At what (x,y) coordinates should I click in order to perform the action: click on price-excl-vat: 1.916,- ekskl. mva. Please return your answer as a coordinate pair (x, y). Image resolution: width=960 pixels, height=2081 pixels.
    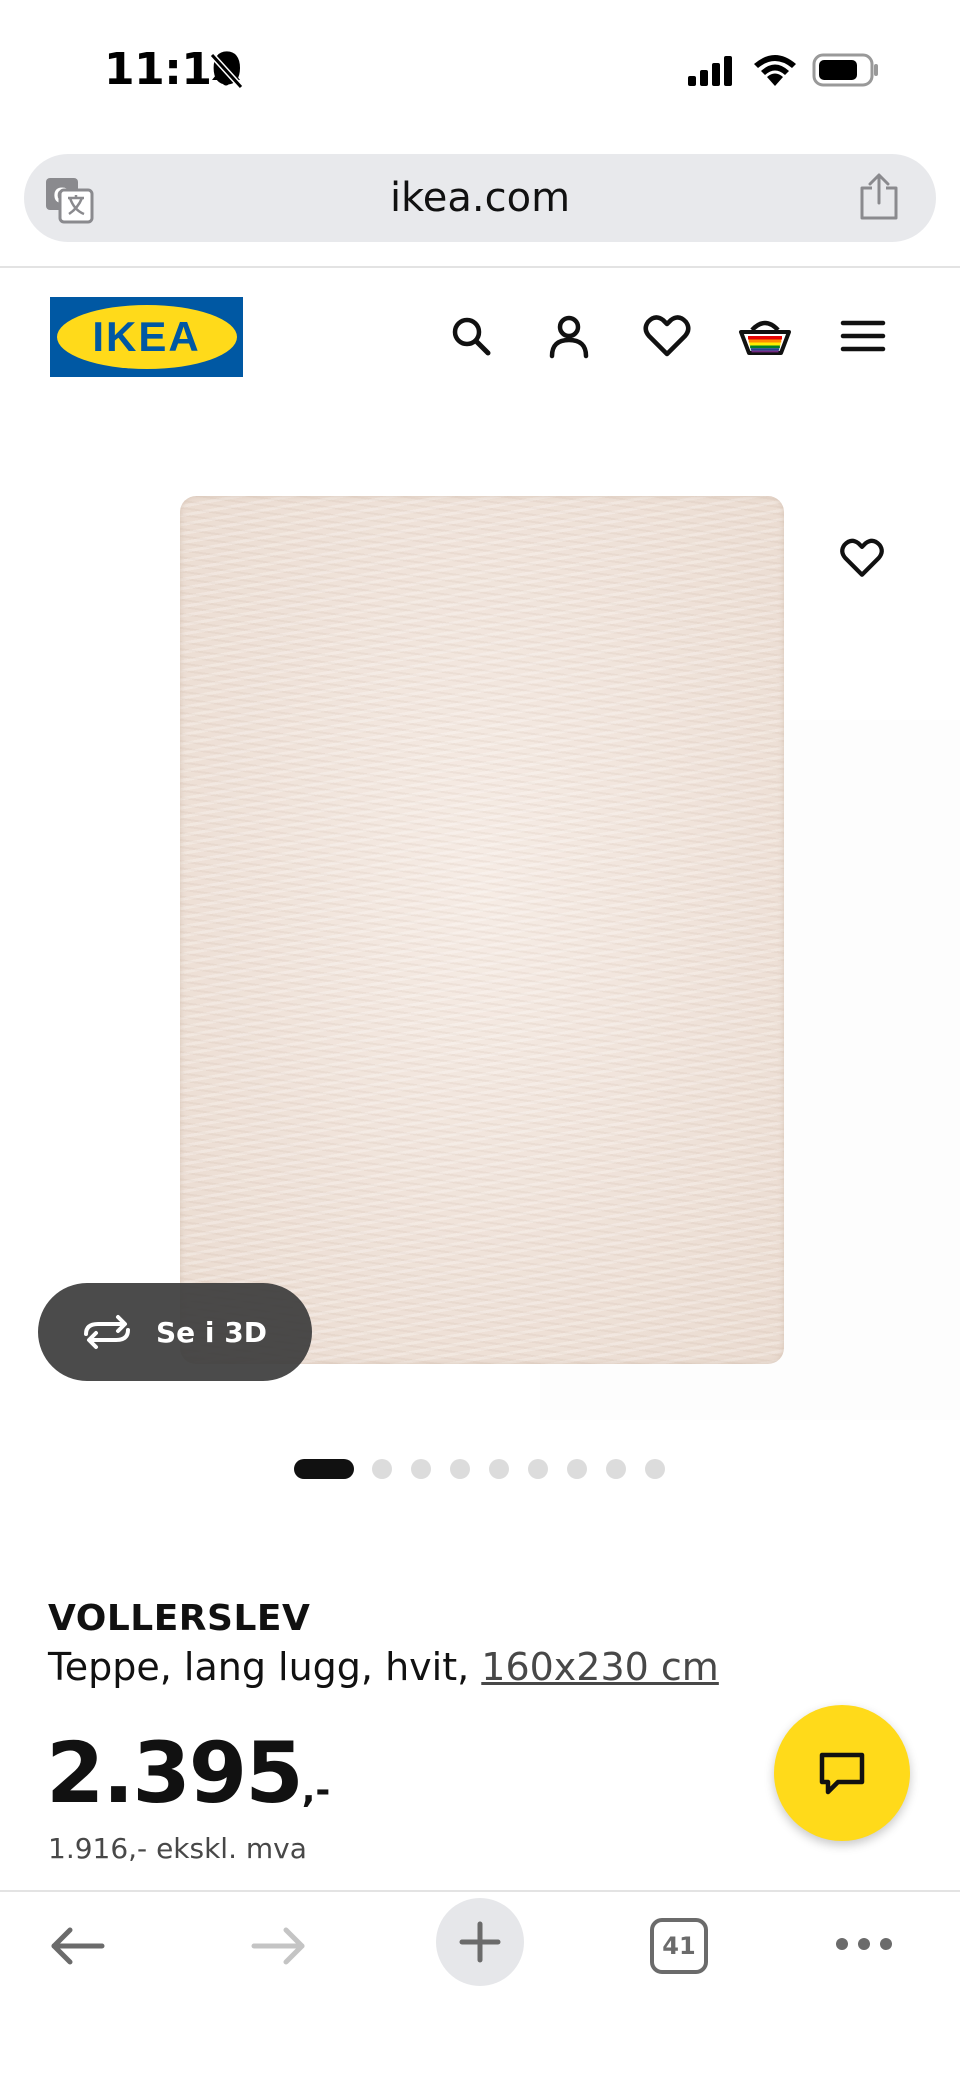
    Looking at the image, I should click on (177, 1848).